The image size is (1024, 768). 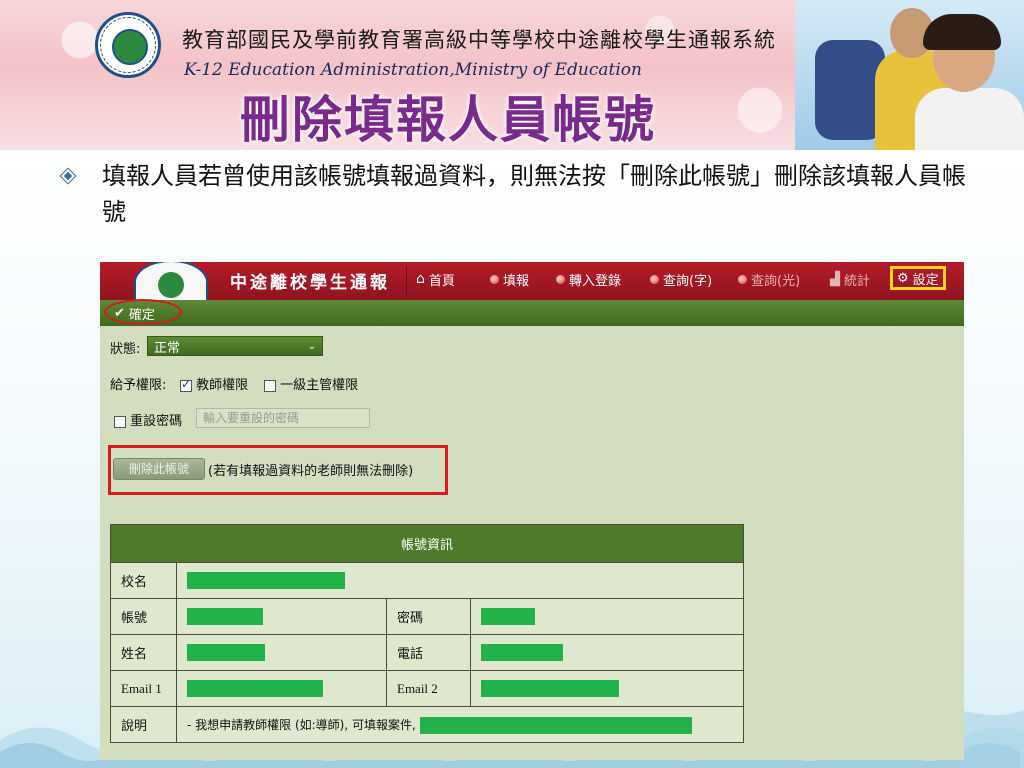 I want to click on chart-icon: ▟, so click(x=835, y=279).